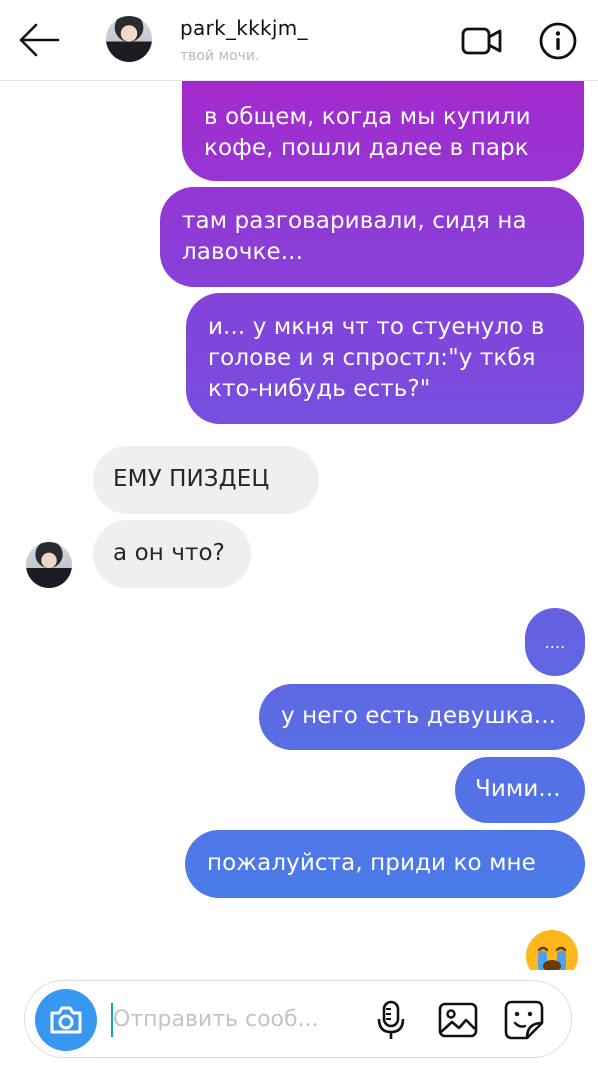 This screenshot has height=1080, width=598. I want to click on camera-button, so click(66, 1020).